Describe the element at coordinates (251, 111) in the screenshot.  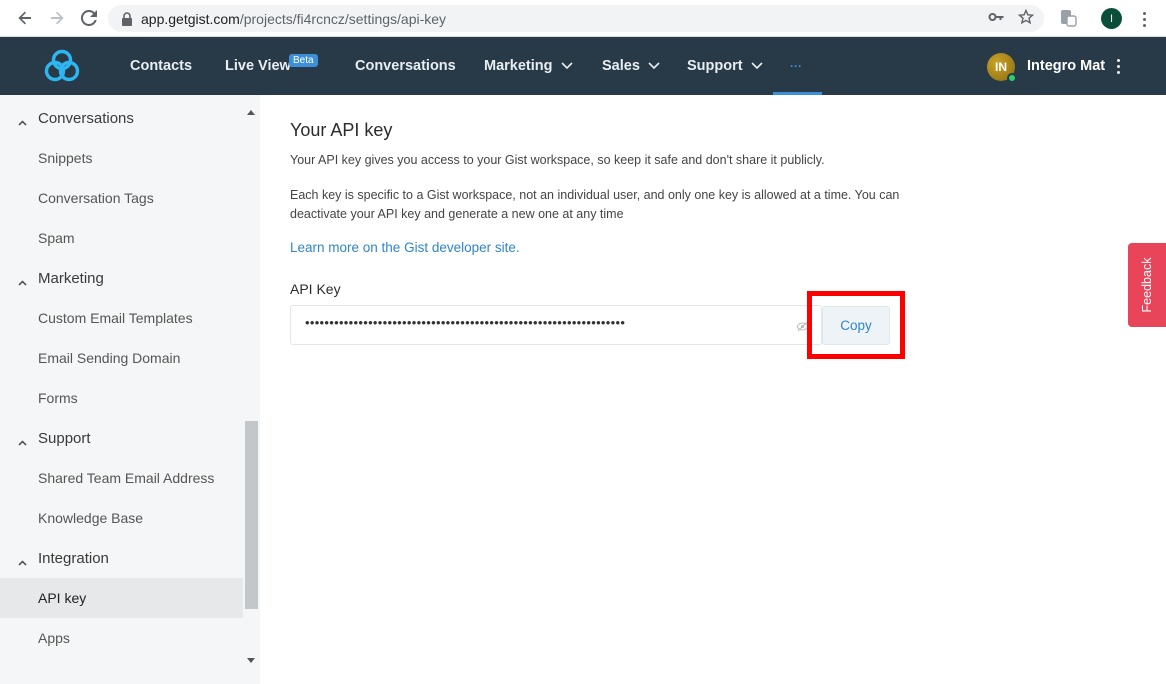
I see `scroll-up-icon` at that location.